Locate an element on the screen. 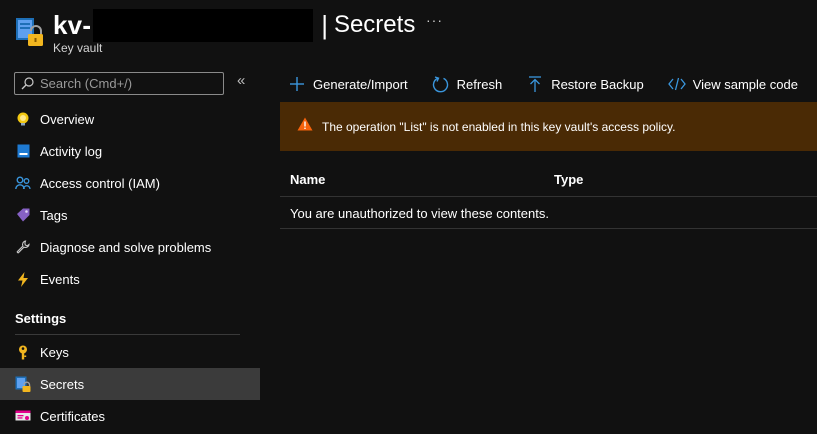  sidebar-item-keys: Keys is located at coordinates (130, 352).